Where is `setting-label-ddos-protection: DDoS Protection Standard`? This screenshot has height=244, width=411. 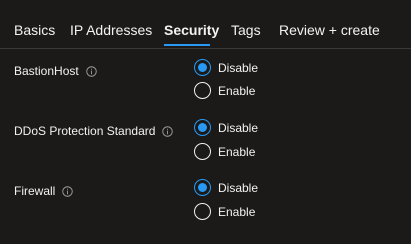 setting-label-ddos-protection: DDoS Protection Standard is located at coordinates (94, 131).